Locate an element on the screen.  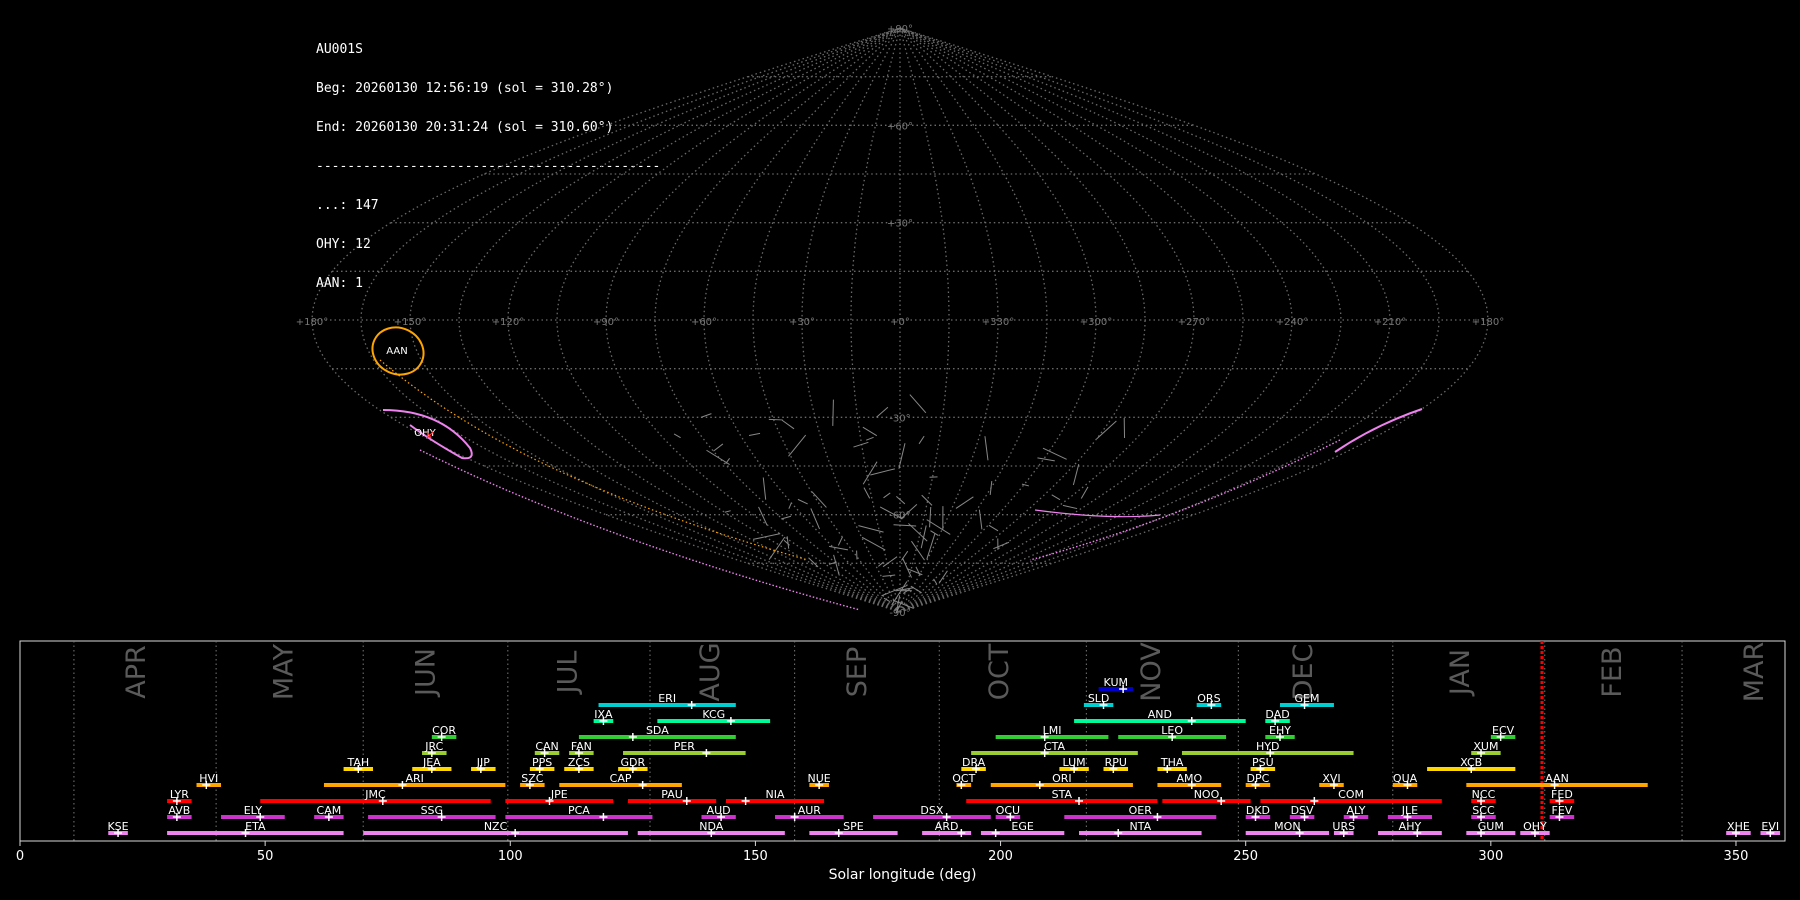
lon-label: +120° is located at coordinates (508, 322).